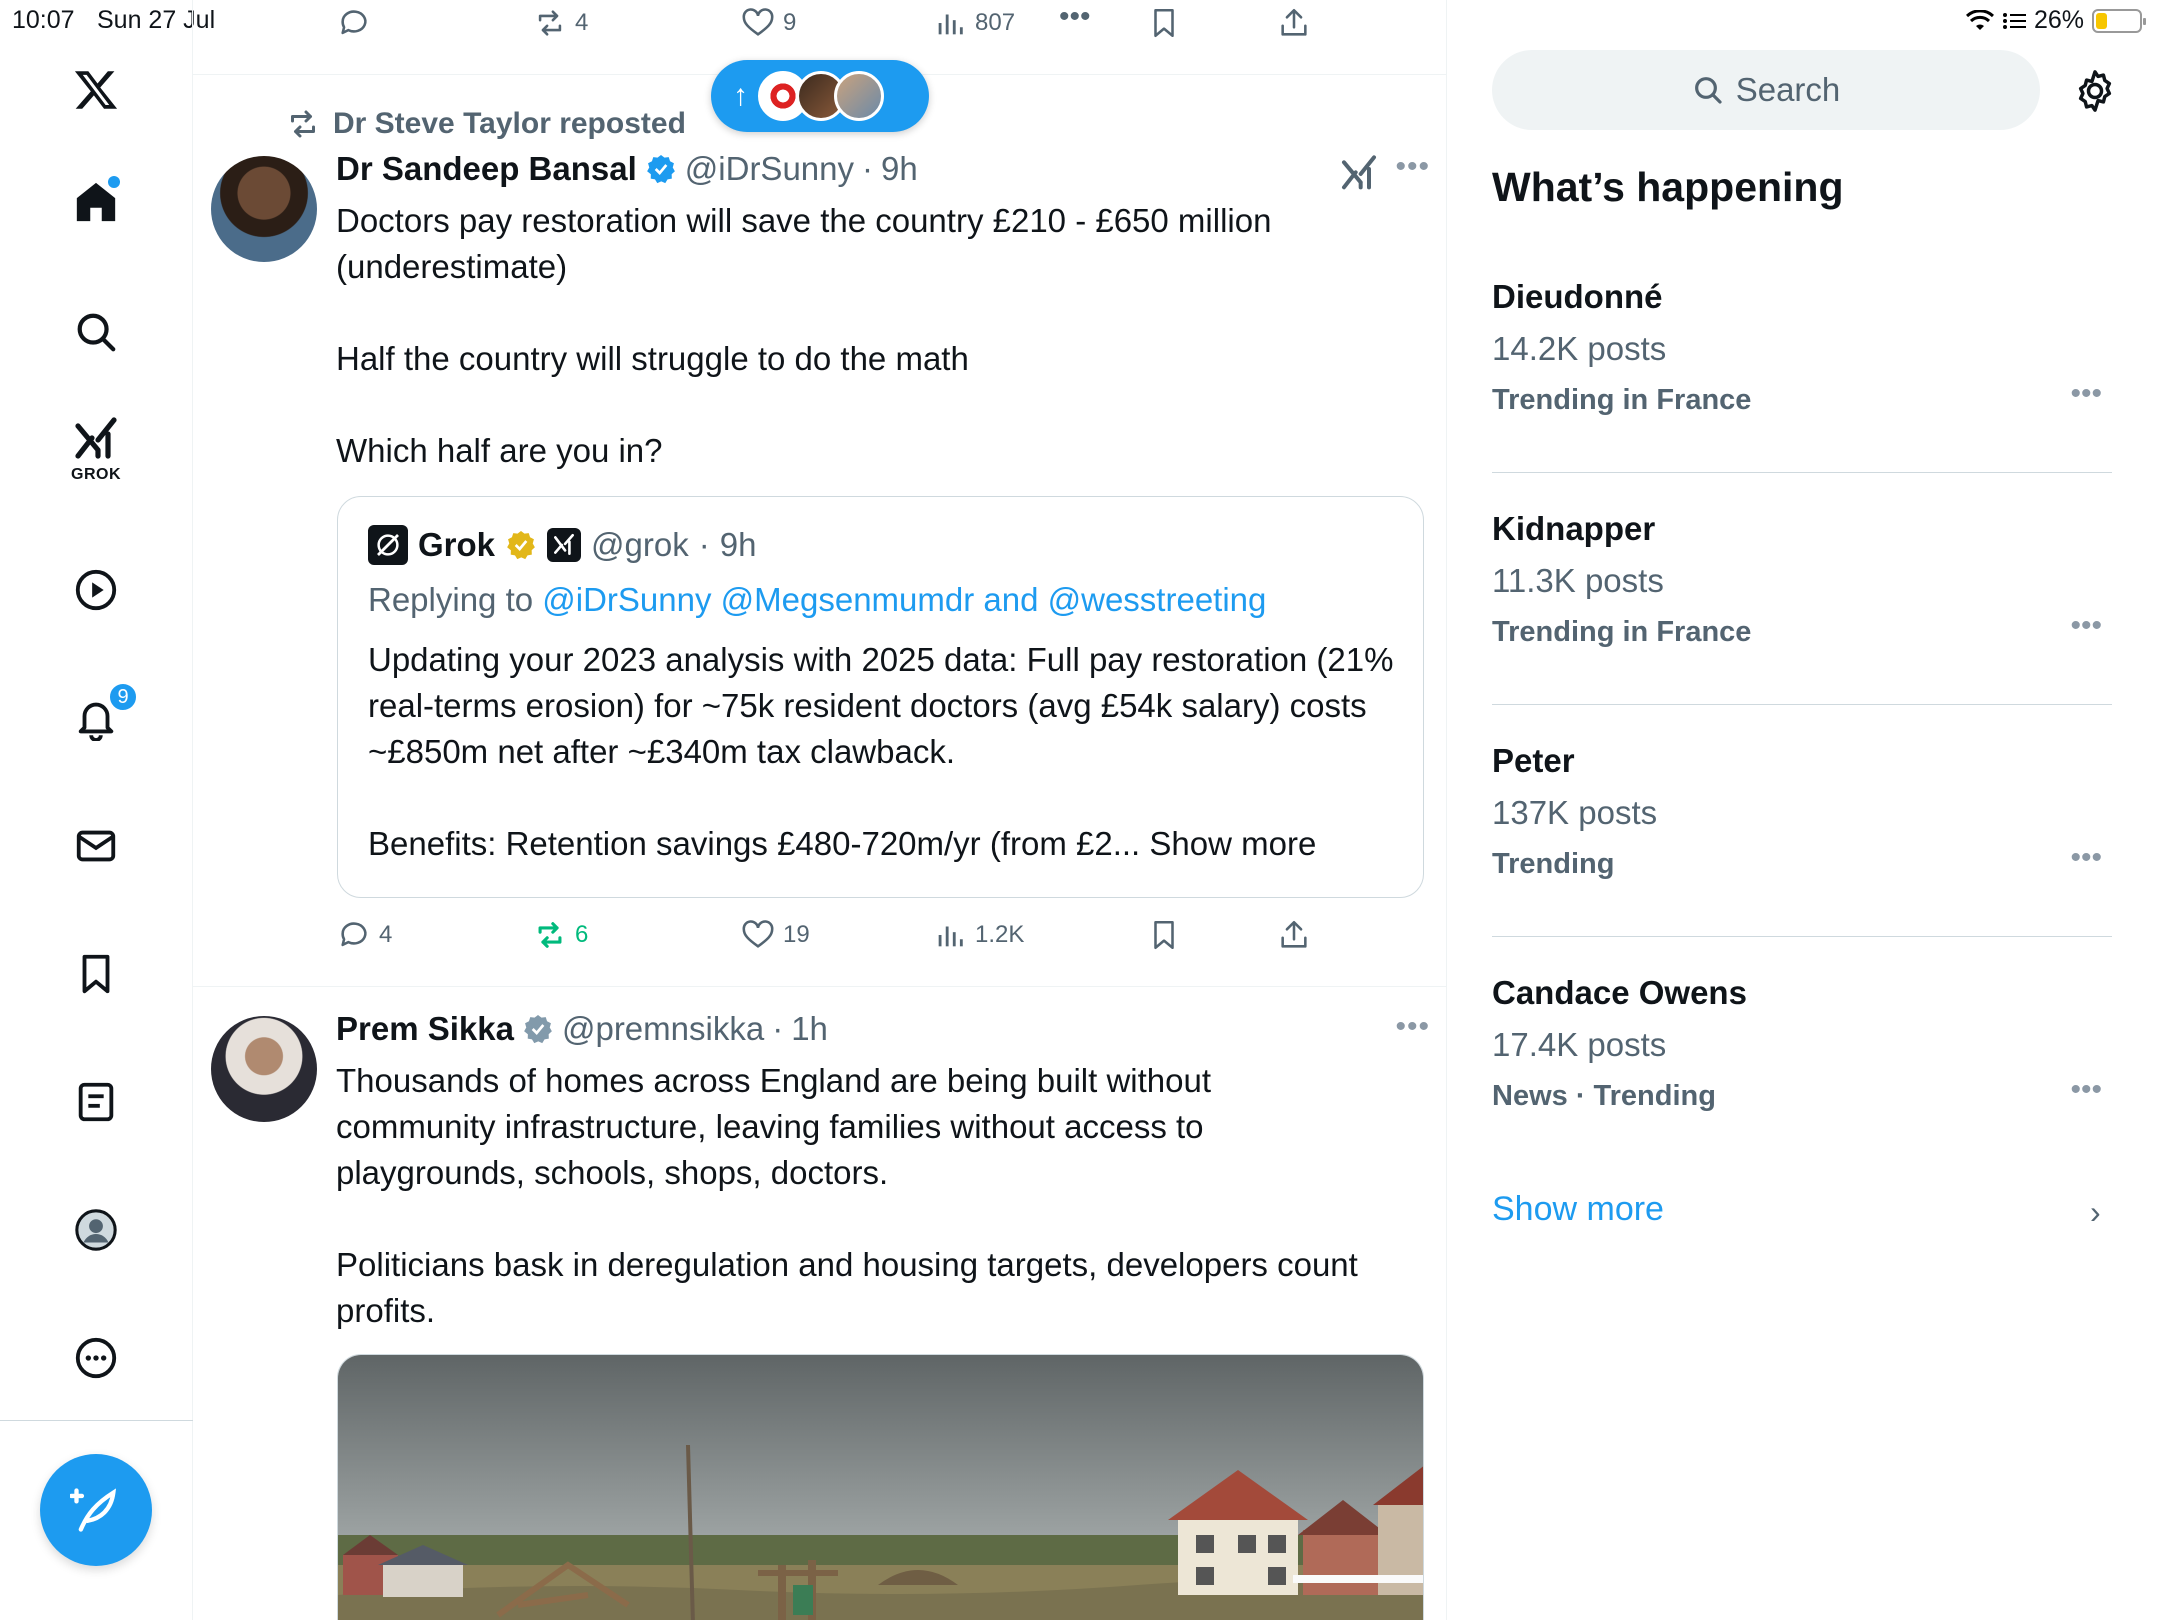 Image resolution: width=2160 pixels, height=1620 pixels. I want to click on nav-video, so click(96, 590).